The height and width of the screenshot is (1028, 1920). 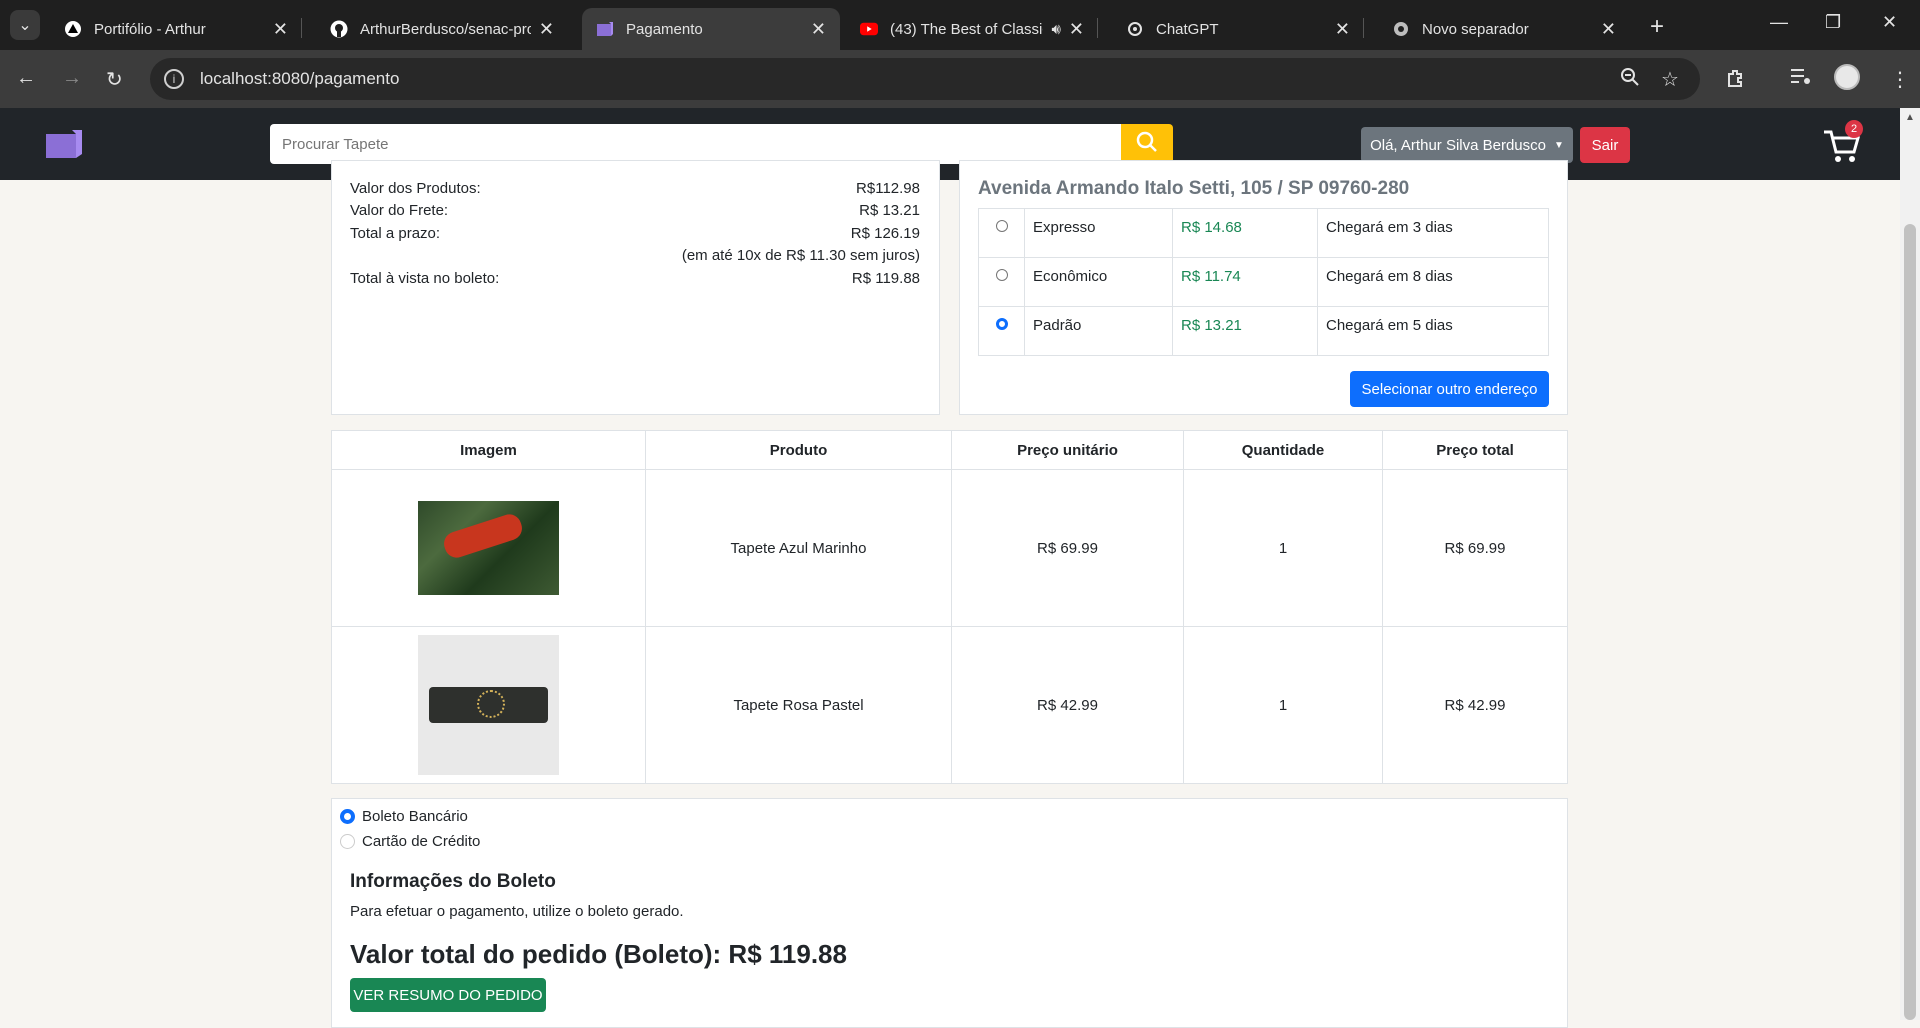 I want to click on tab-new: Novo separador ✕, so click(x=1504, y=29).